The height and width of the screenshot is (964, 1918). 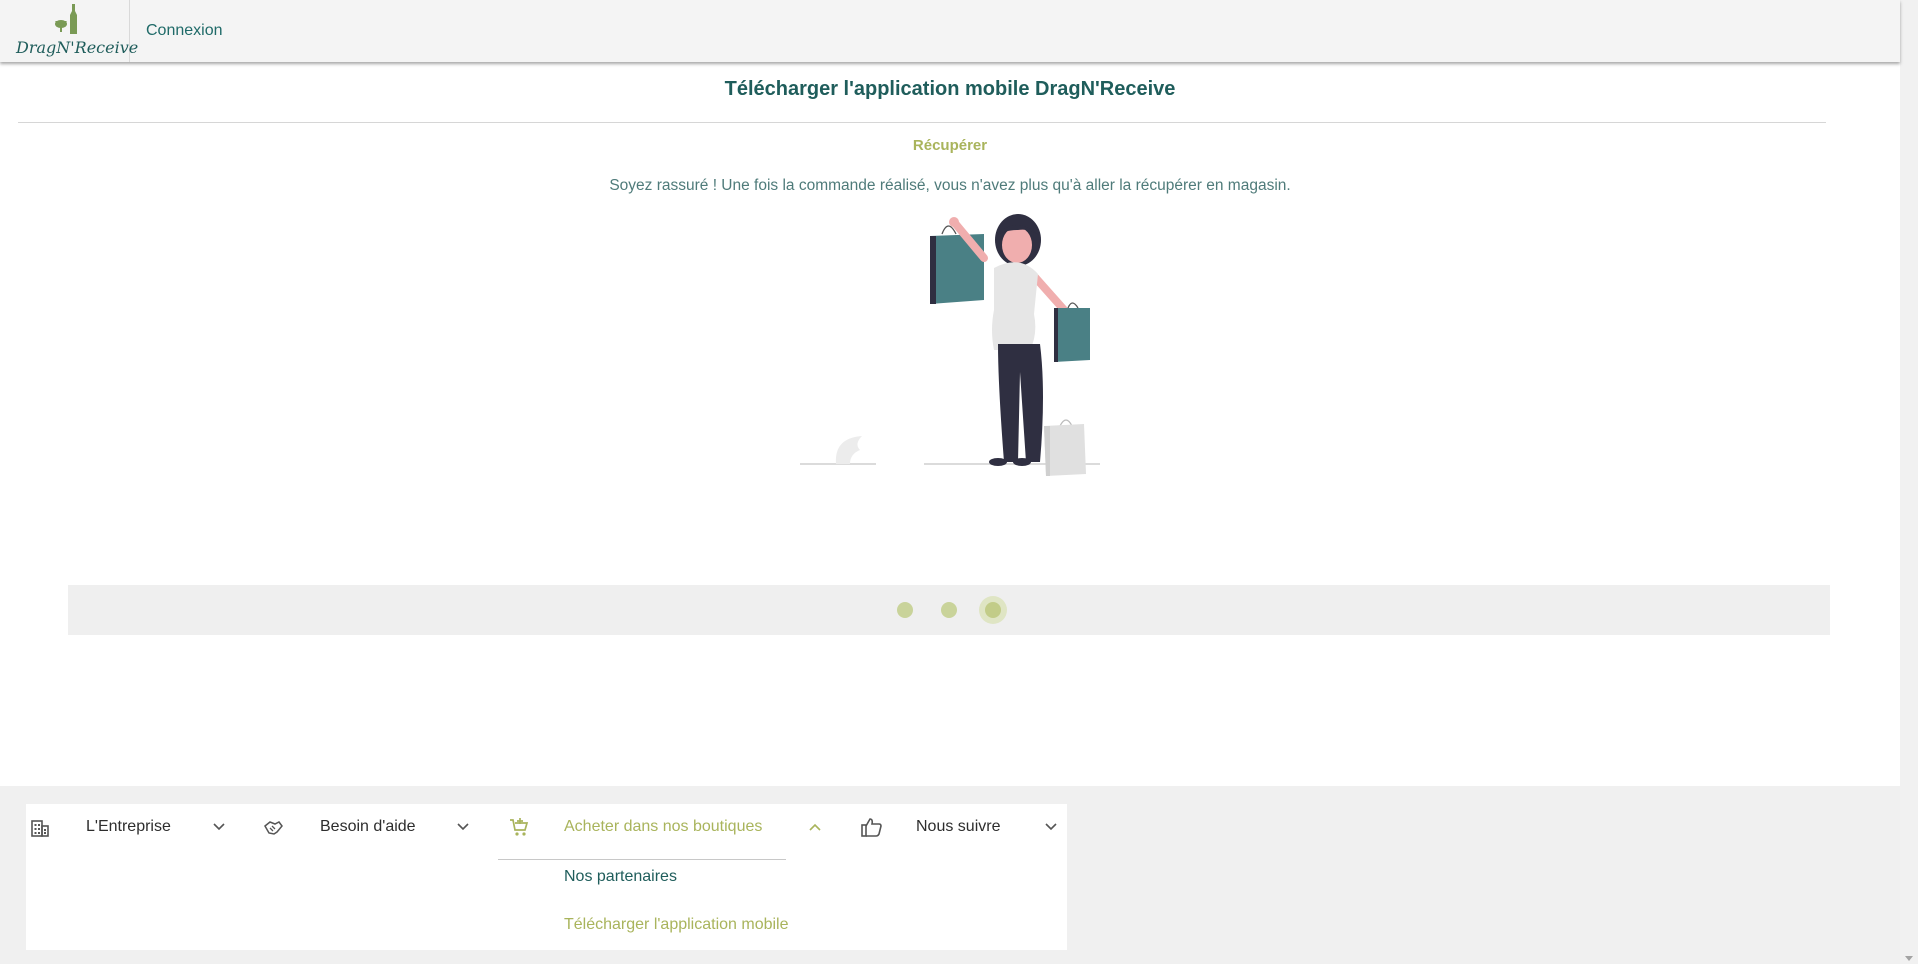 I want to click on logo-wordmark: DragN'Receive, so click(x=77, y=47).